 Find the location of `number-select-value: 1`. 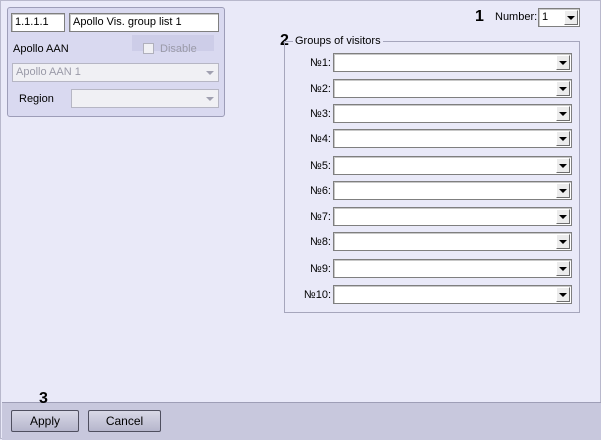

number-select-value: 1 is located at coordinates (545, 17).